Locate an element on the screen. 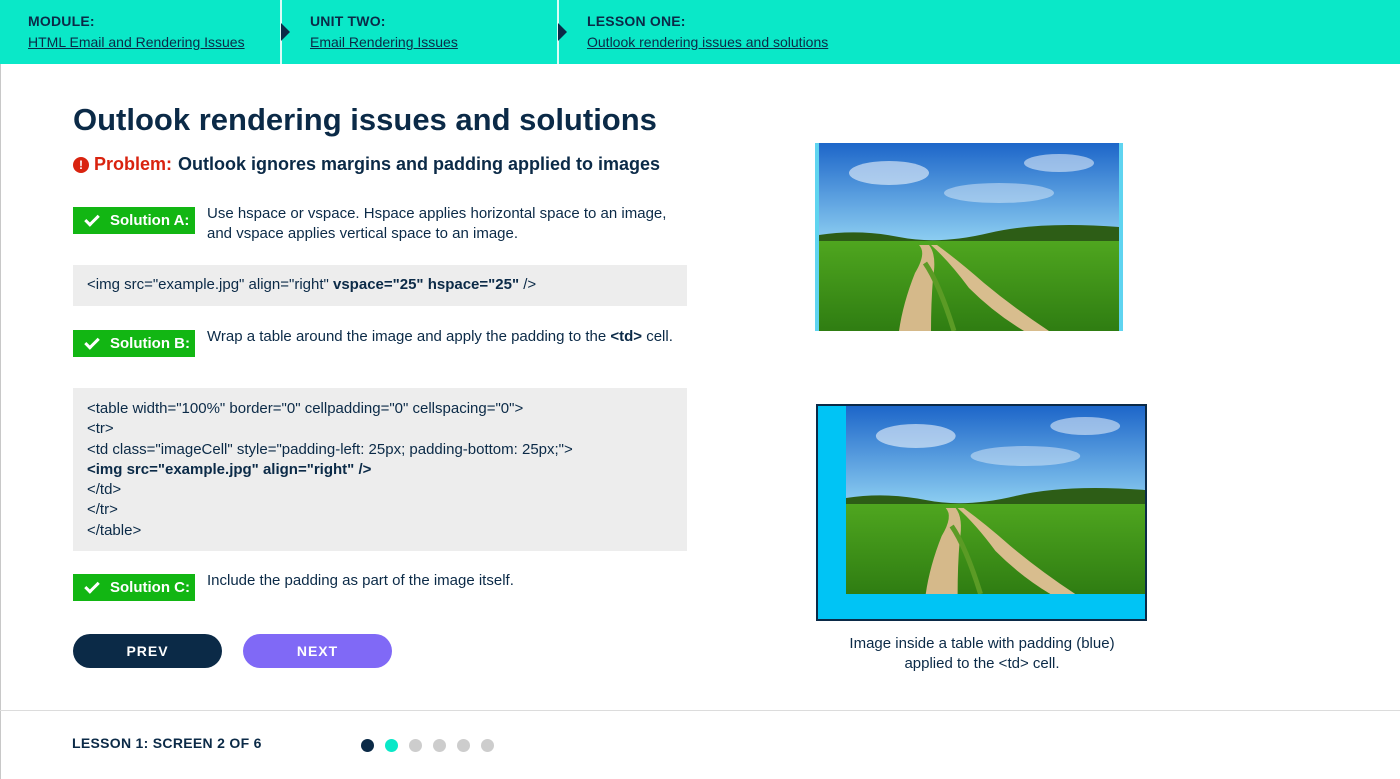 This screenshot has height=779, width=1400. solution-c-label: Solution C: is located at coordinates (150, 587).